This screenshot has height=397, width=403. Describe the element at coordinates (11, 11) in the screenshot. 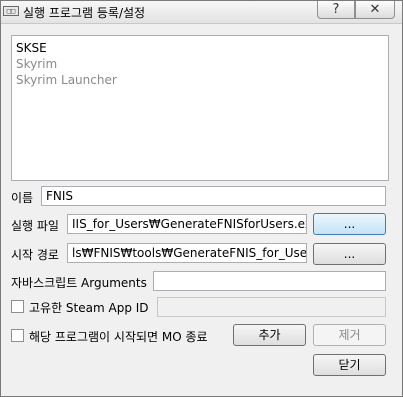

I see `app-icon: □□` at that location.